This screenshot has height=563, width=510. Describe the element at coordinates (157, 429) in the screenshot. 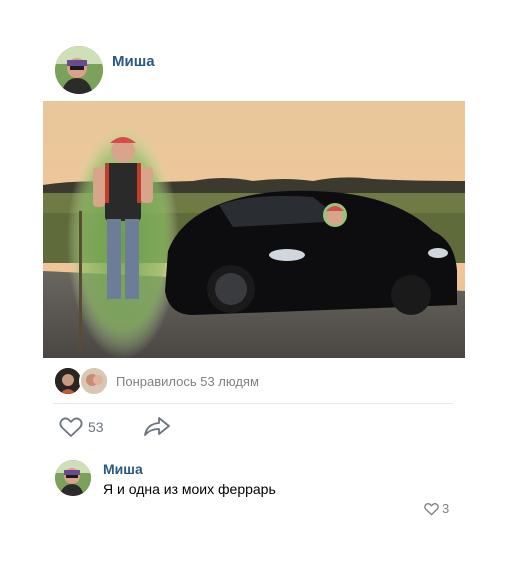

I see `share-arrow-icon` at that location.